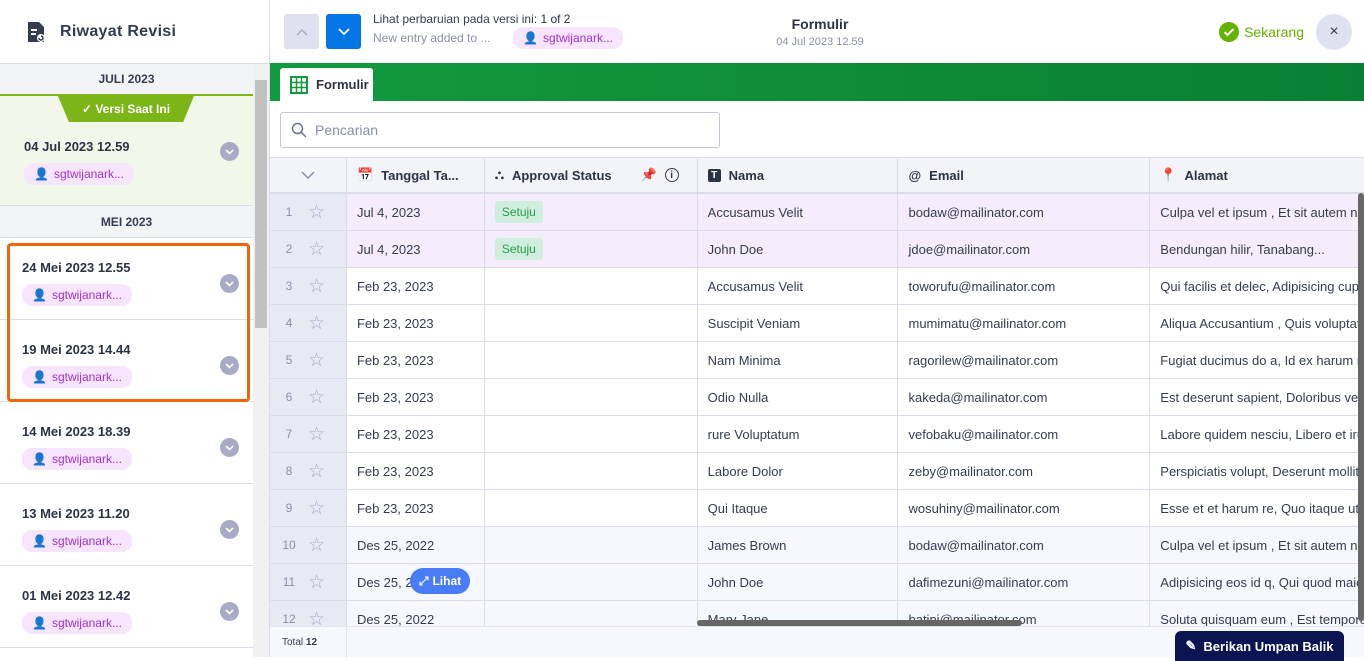 The height and width of the screenshot is (661, 1364). Describe the element at coordinates (1257, 286) in the screenshot. I see `address-cell: Qui facilis et delec, Adipisicing cupid` at that location.